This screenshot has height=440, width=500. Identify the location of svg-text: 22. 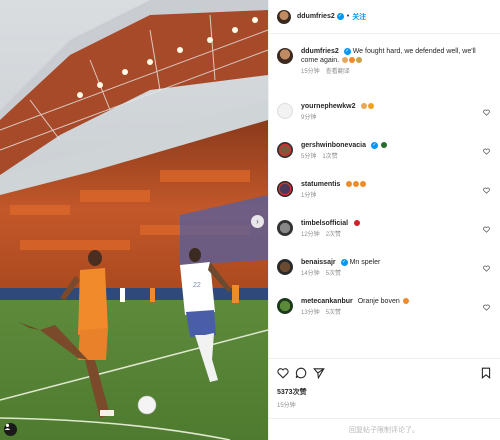
(197, 285).